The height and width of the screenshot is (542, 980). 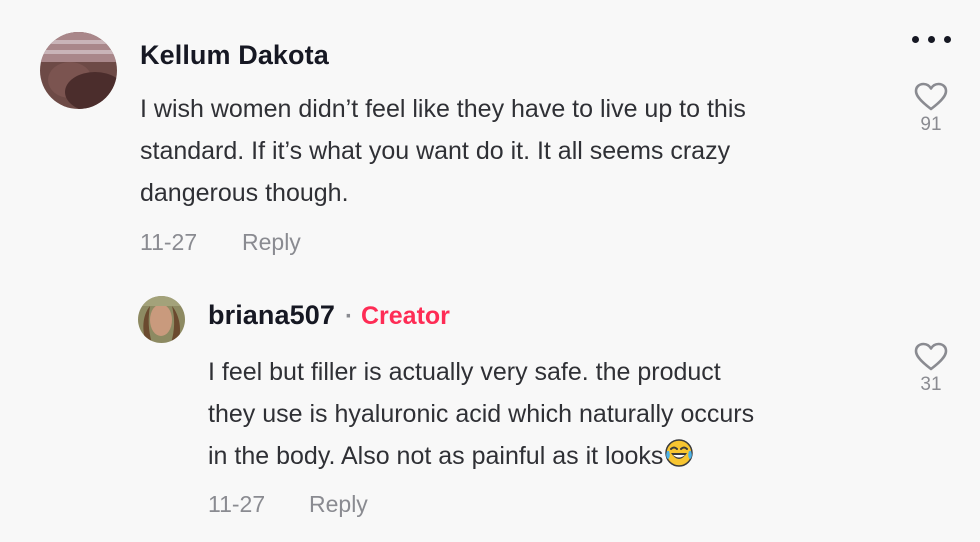 I want to click on like-count: 91, so click(x=931, y=124).